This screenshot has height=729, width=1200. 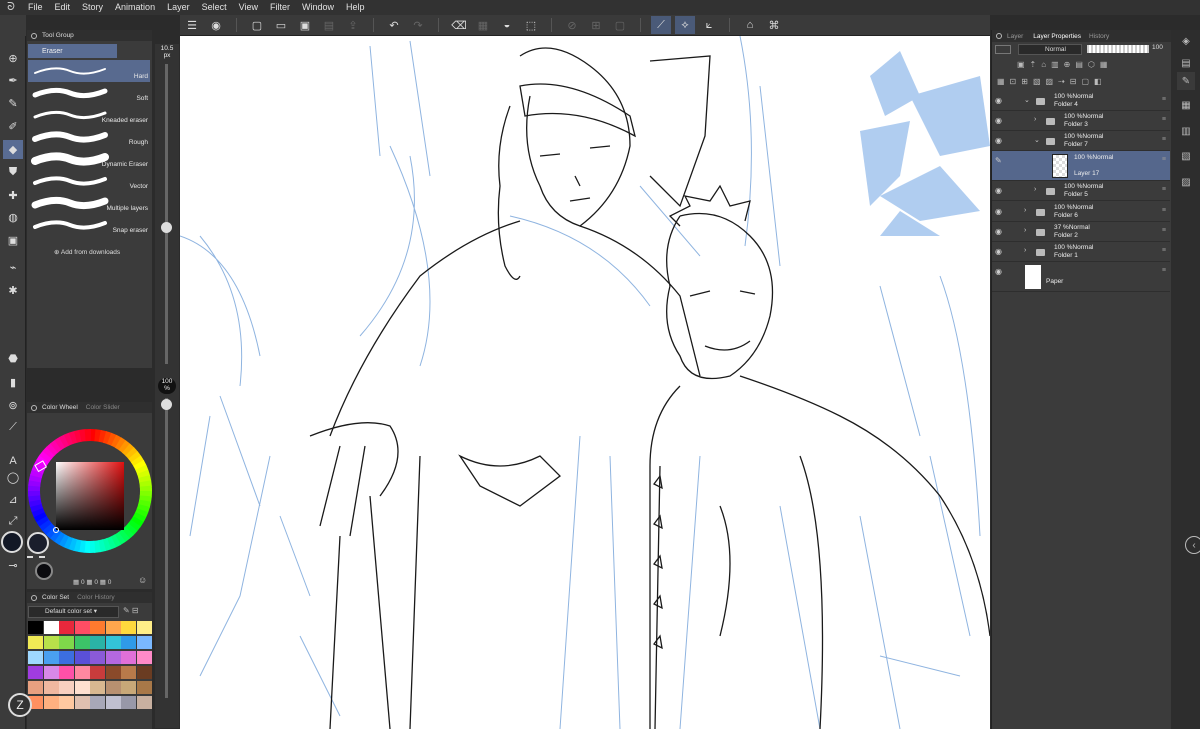 I want to click on menu-edit: Edit, so click(x=63, y=7).